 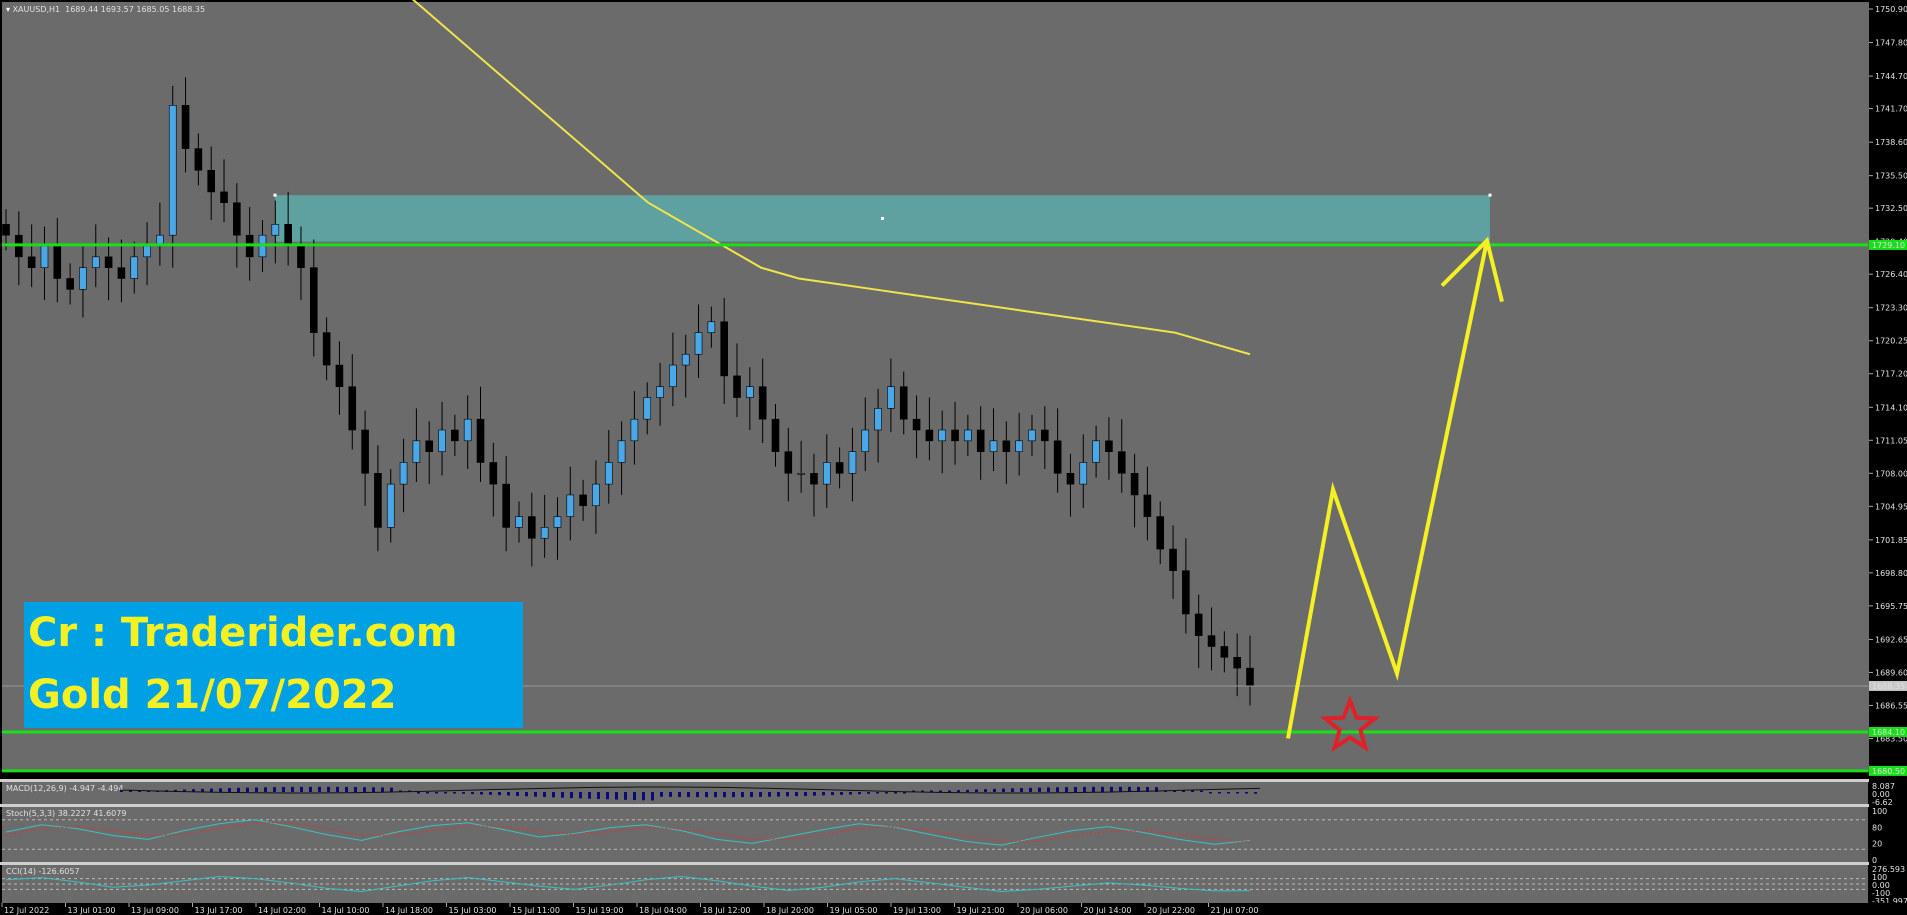 I want to click on price-tick-label: 1738.60, so click(x=1891, y=142).